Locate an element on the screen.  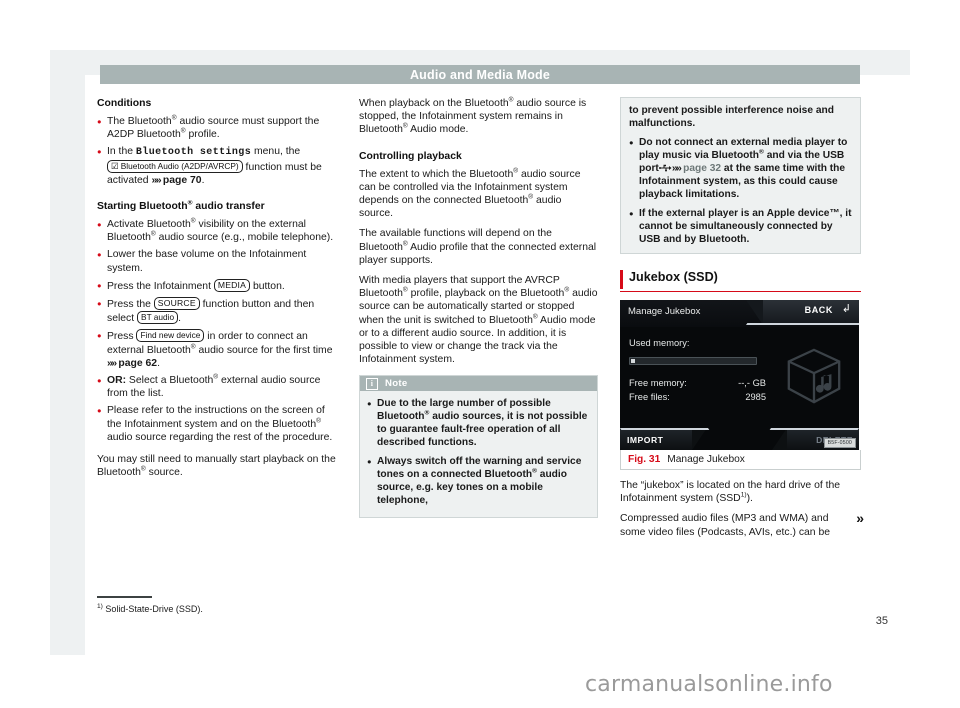
find-new-device-label: Find new device is located at coordinates (170, 335).